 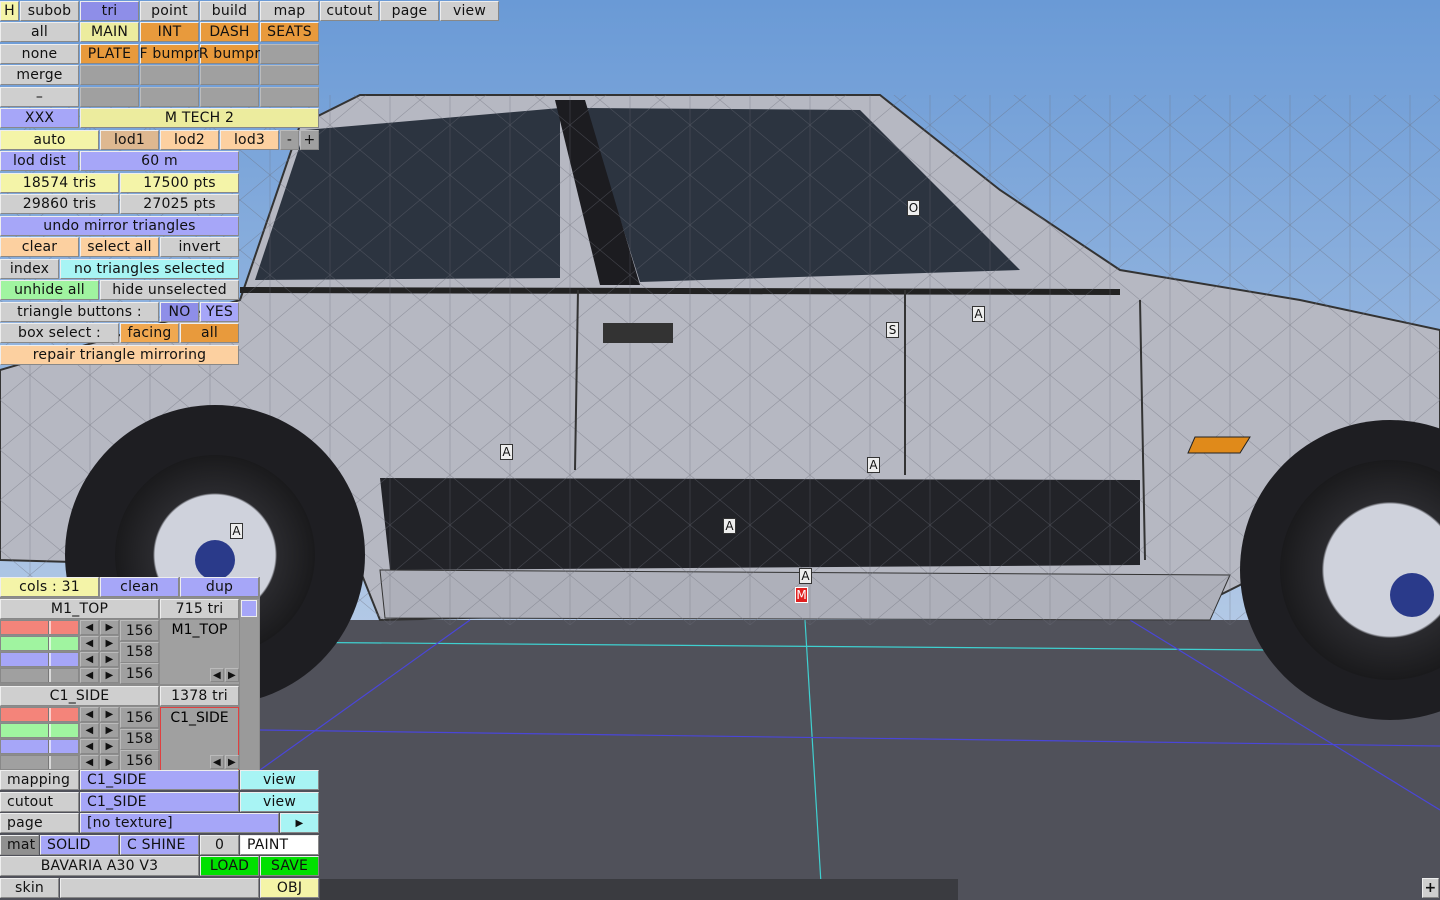 I want to click on c-shine-button: C SHINE, so click(x=159, y=845).